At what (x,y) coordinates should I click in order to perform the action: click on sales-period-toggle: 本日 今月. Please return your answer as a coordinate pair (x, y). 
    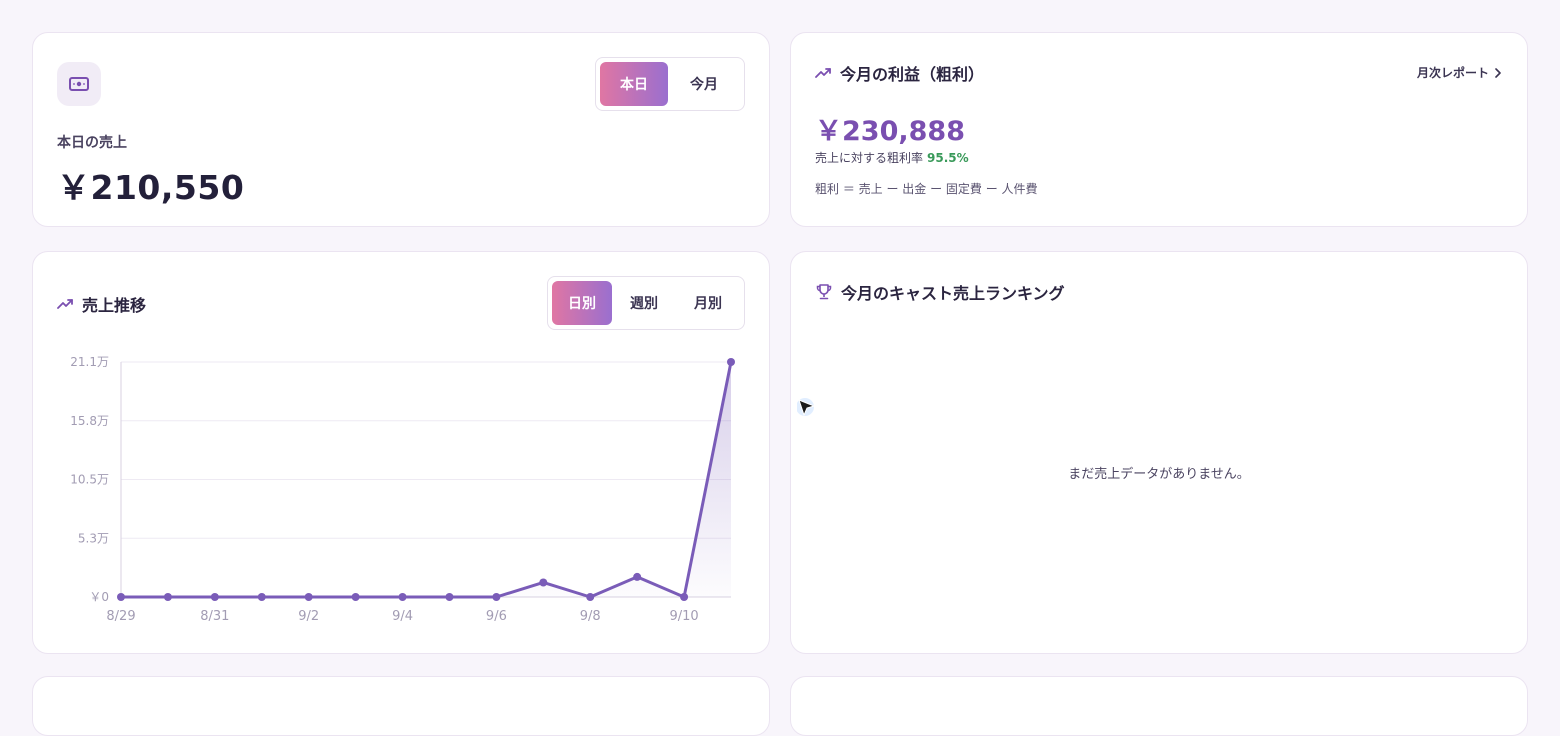
    Looking at the image, I should click on (670, 84).